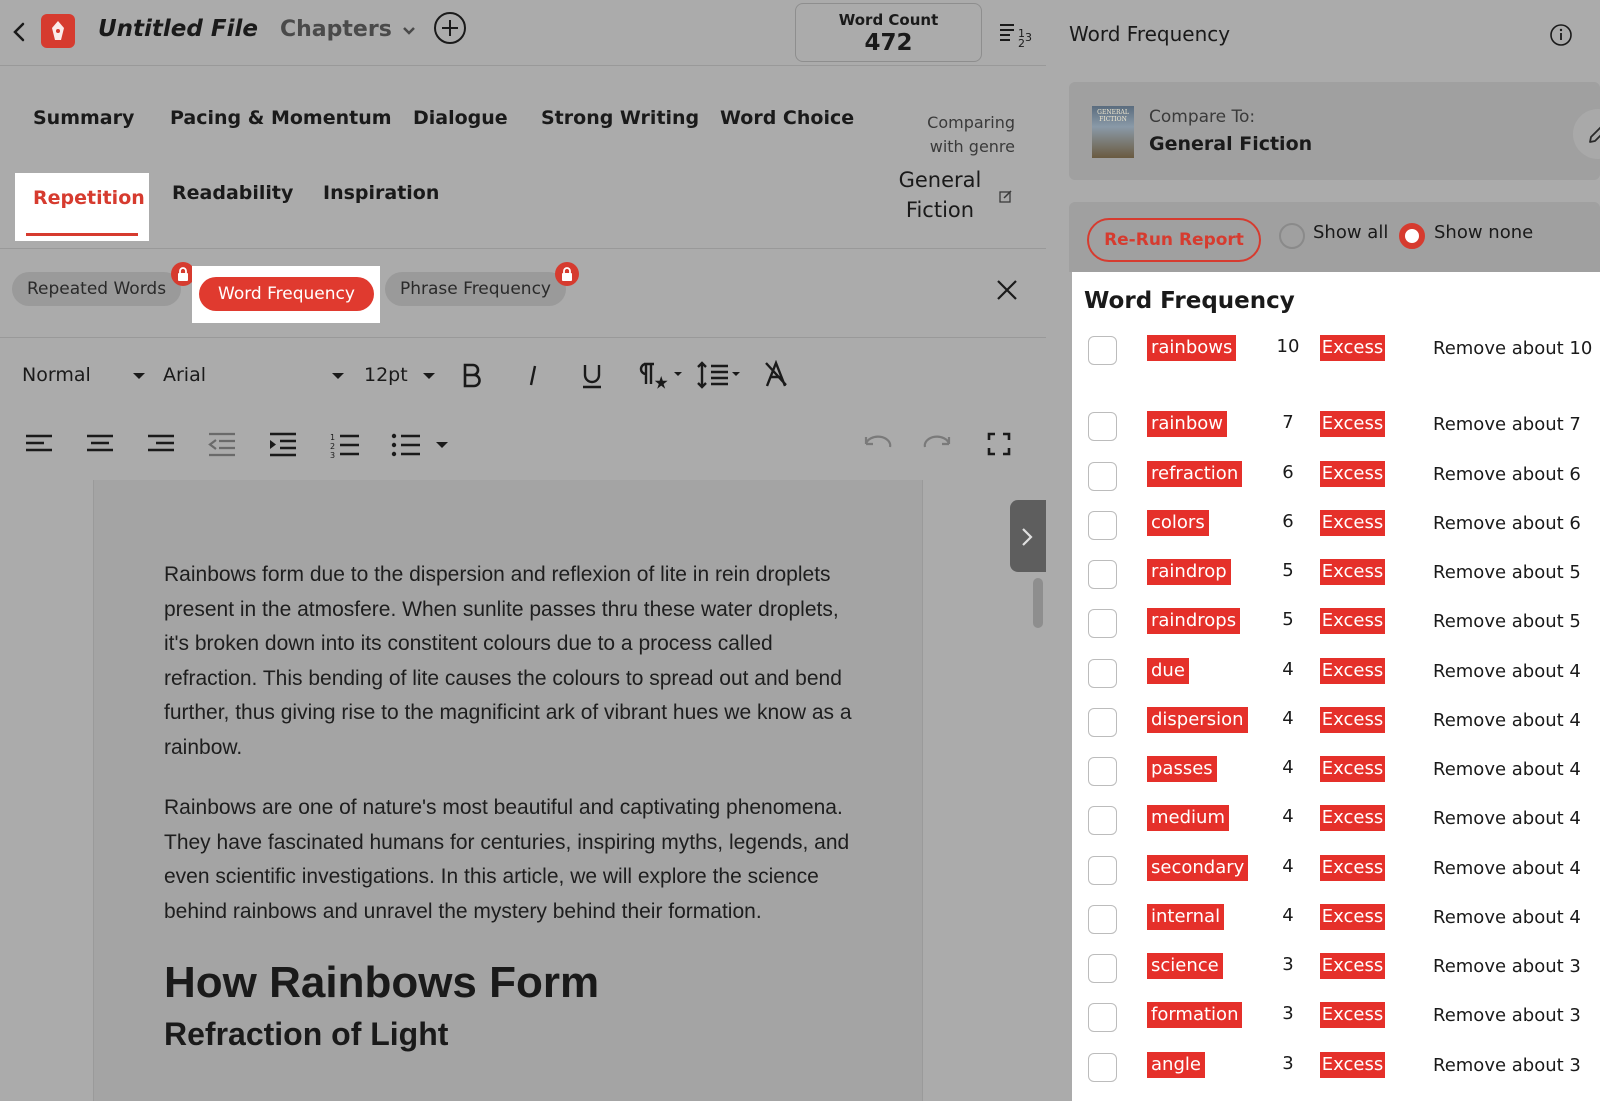 The image size is (1600, 1101). What do you see at coordinates (999, 444) in the screenshot?
I see `fullscreen-icon` at bounding box center [999, 444].